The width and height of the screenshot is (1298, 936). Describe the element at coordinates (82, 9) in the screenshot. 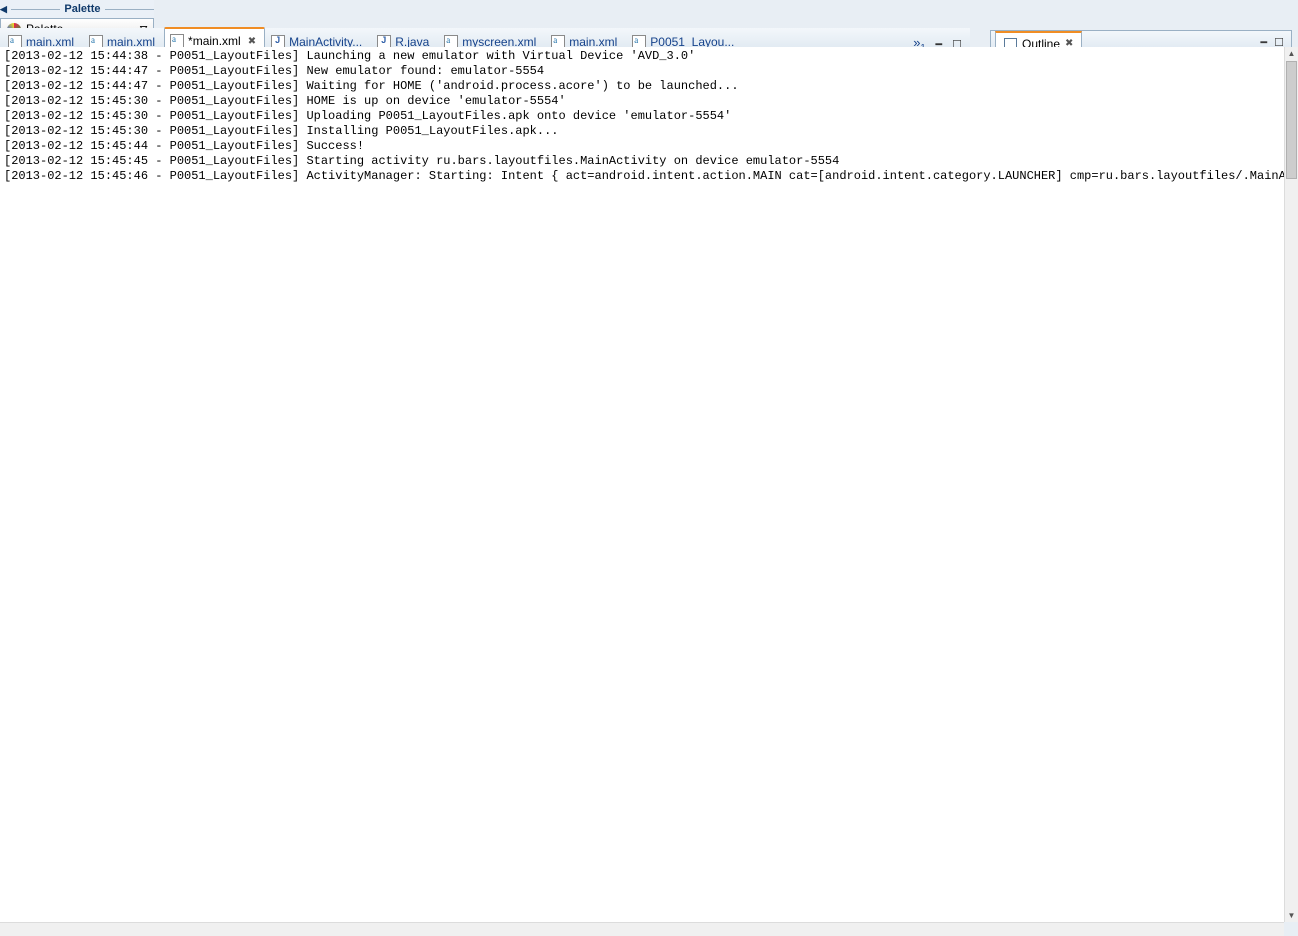

I see `palette-title: Palette` at that location.